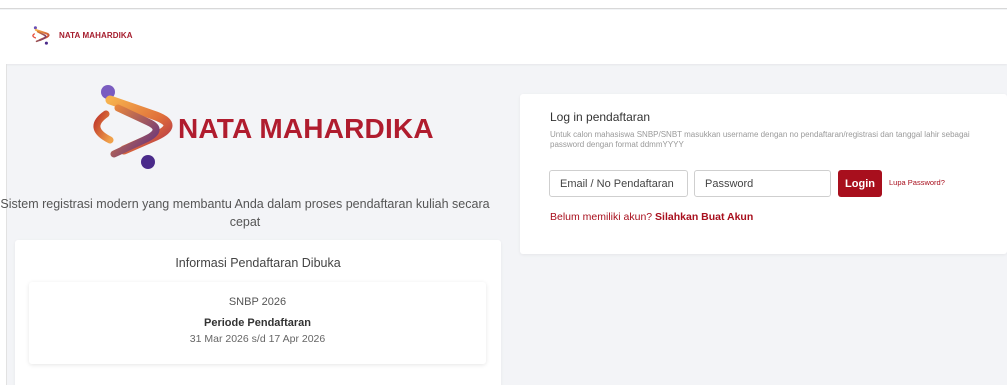 The image size is (1007, 385). I want to click on login-title: Log in pendaftaran, so click(600, 117).